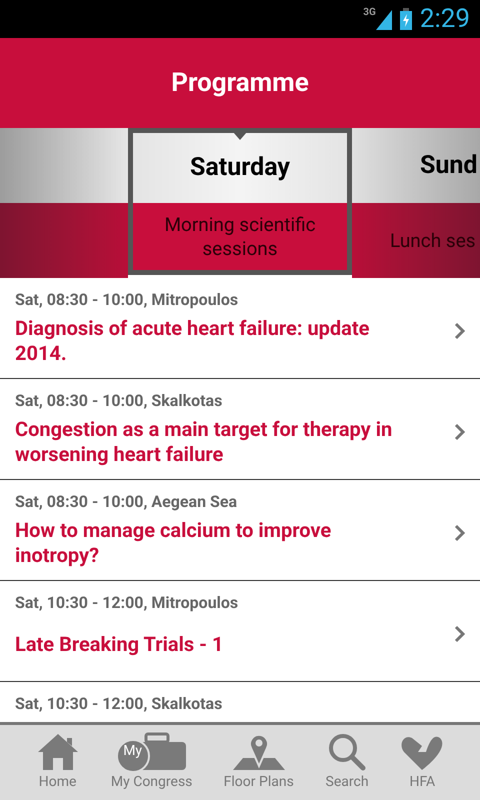 The width and height of the screenshot is (480, 800). I want to click on day-label: Saturday, so click(240, 168).